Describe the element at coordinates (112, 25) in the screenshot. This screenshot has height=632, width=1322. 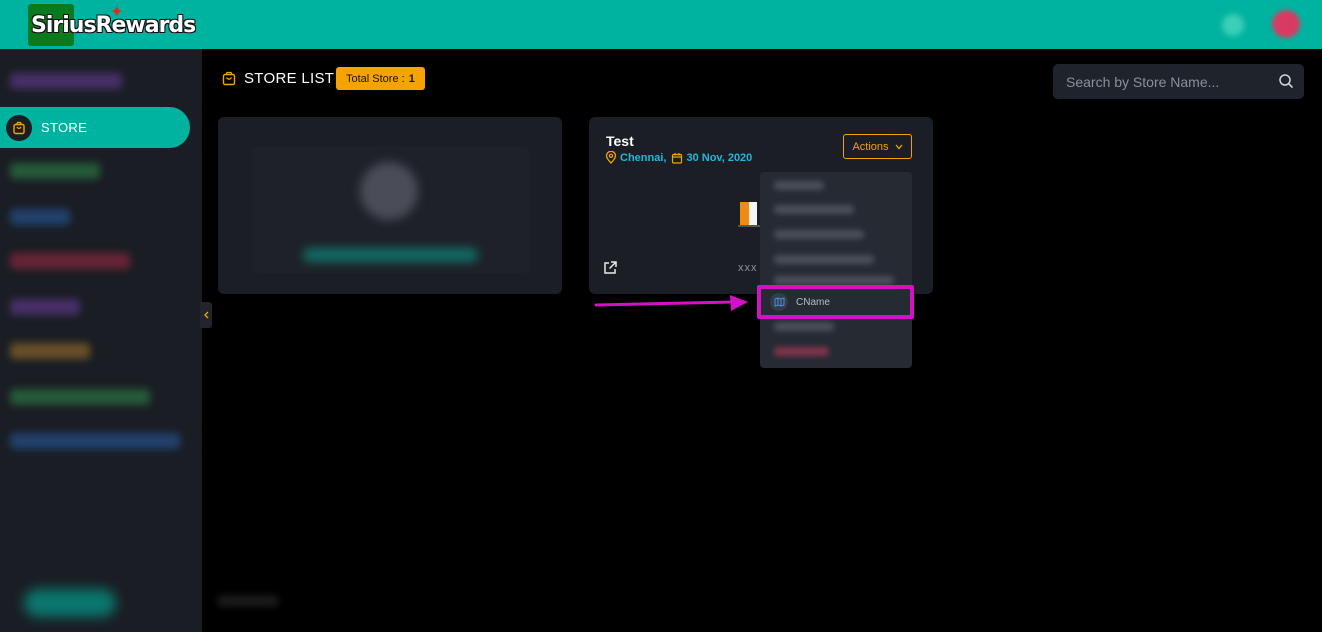
I see `brand-logo: SiriusRewards ✦` at that location.